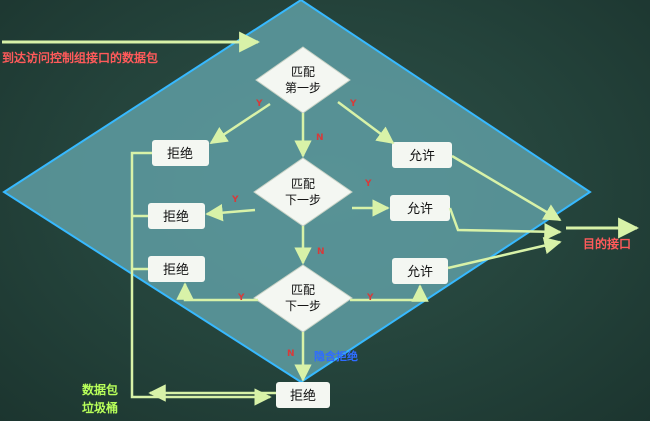  What do you see at coordinates (241, 298) in the screenshot?
I see `yes-mark-d3-left: Y` at bounding box center [241, 298].